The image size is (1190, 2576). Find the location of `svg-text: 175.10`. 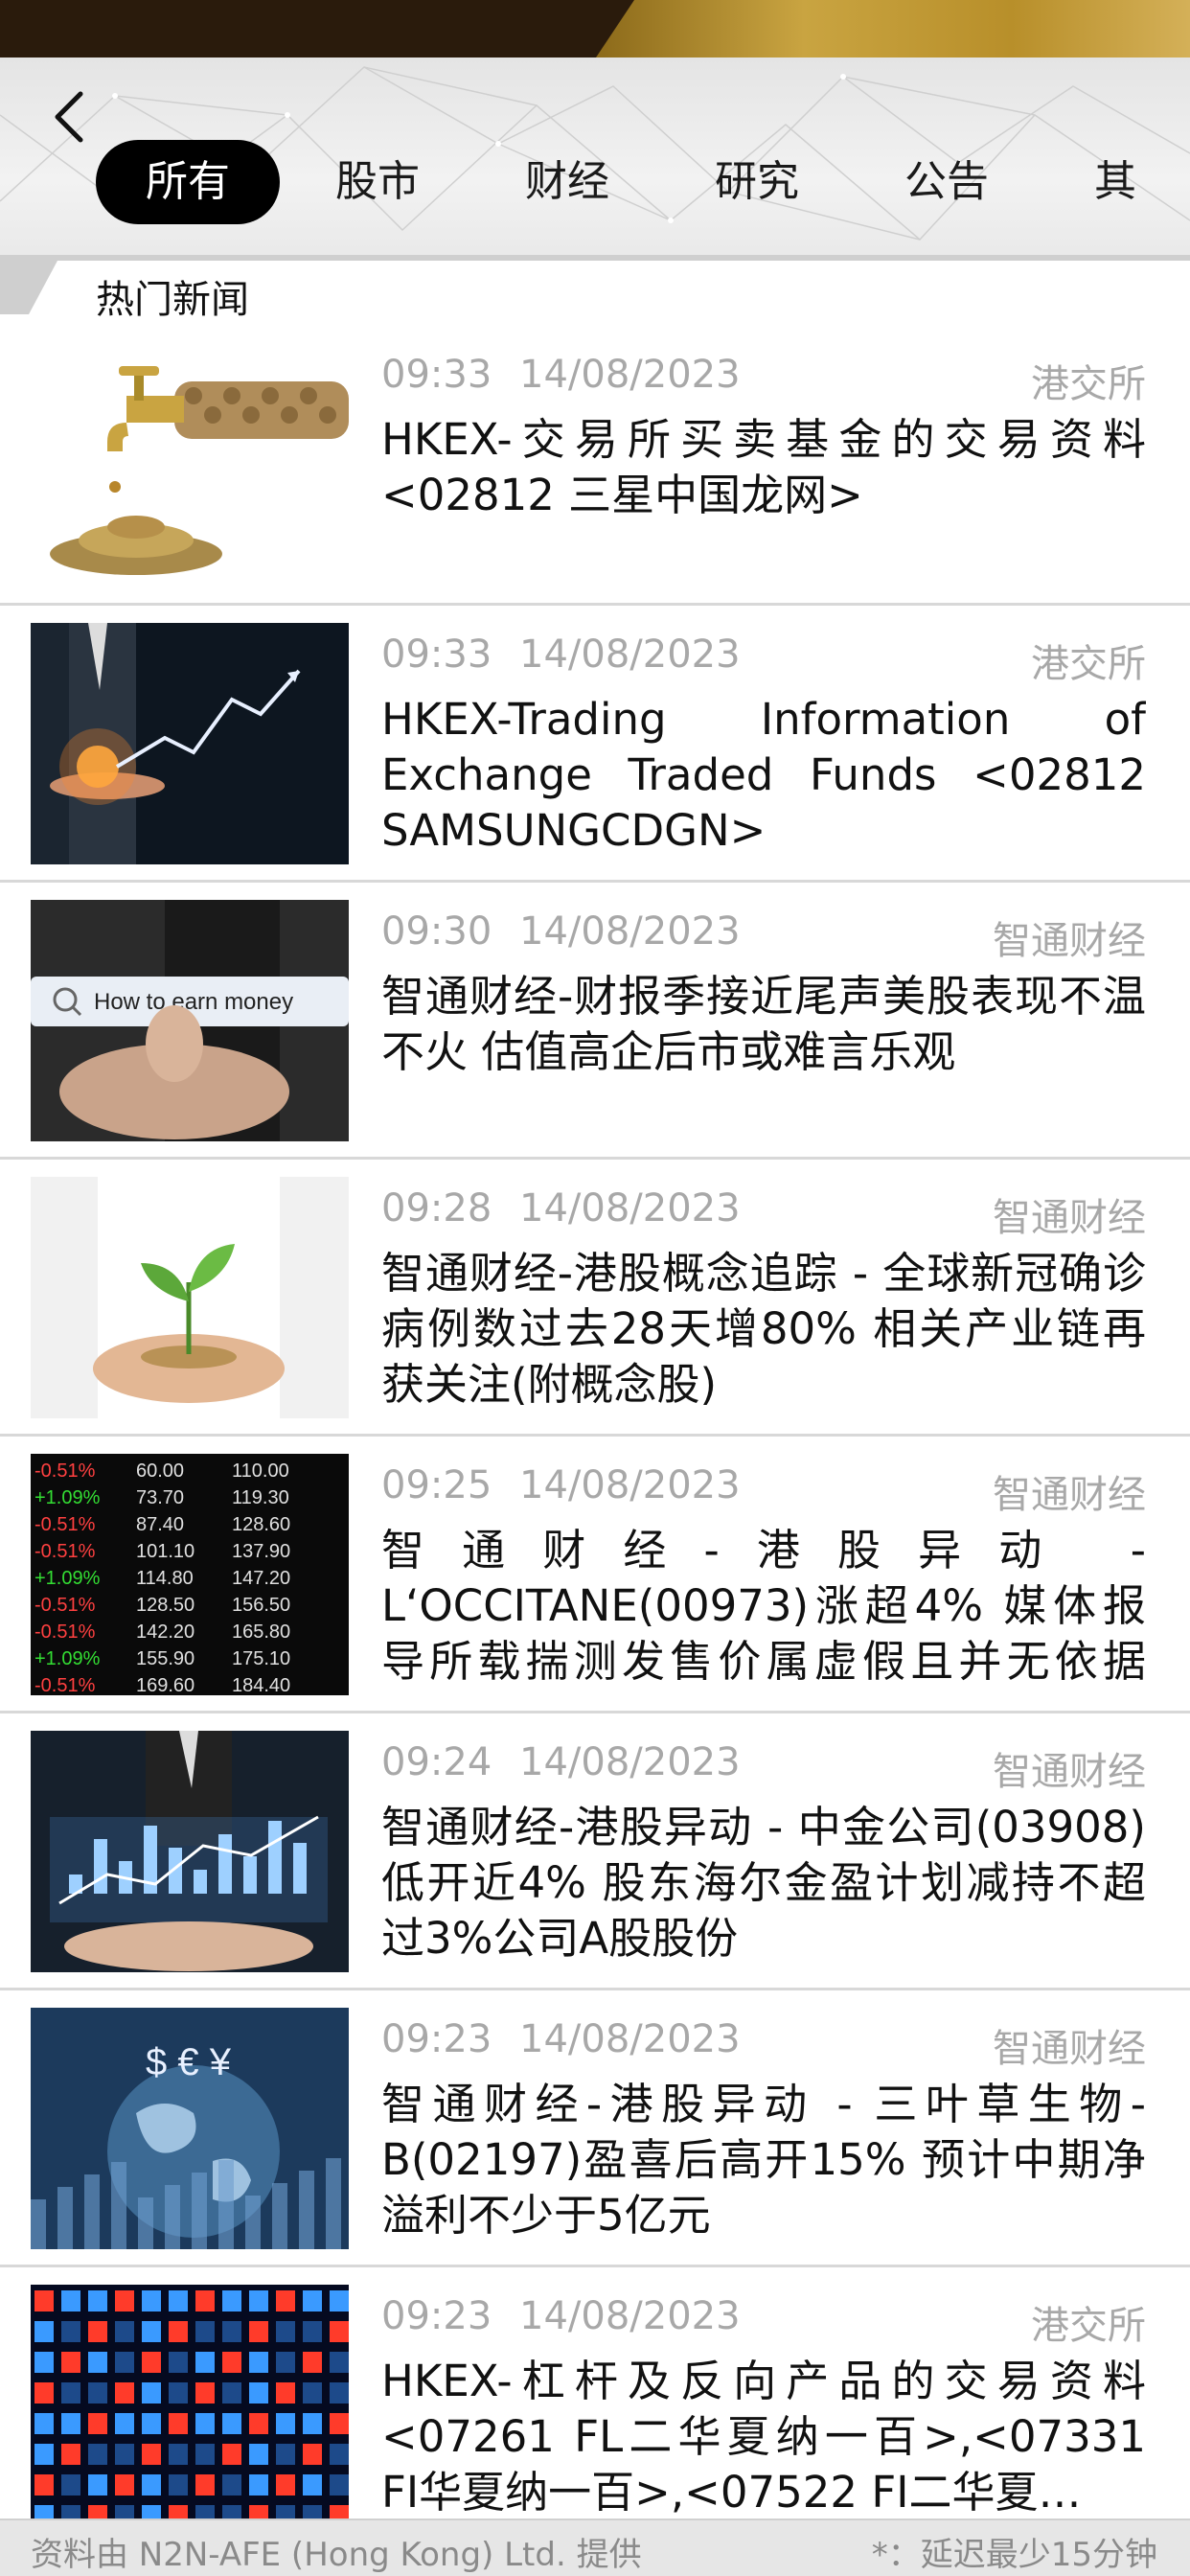

svg-text: 175.10 is located at coordinates (261, 1658).